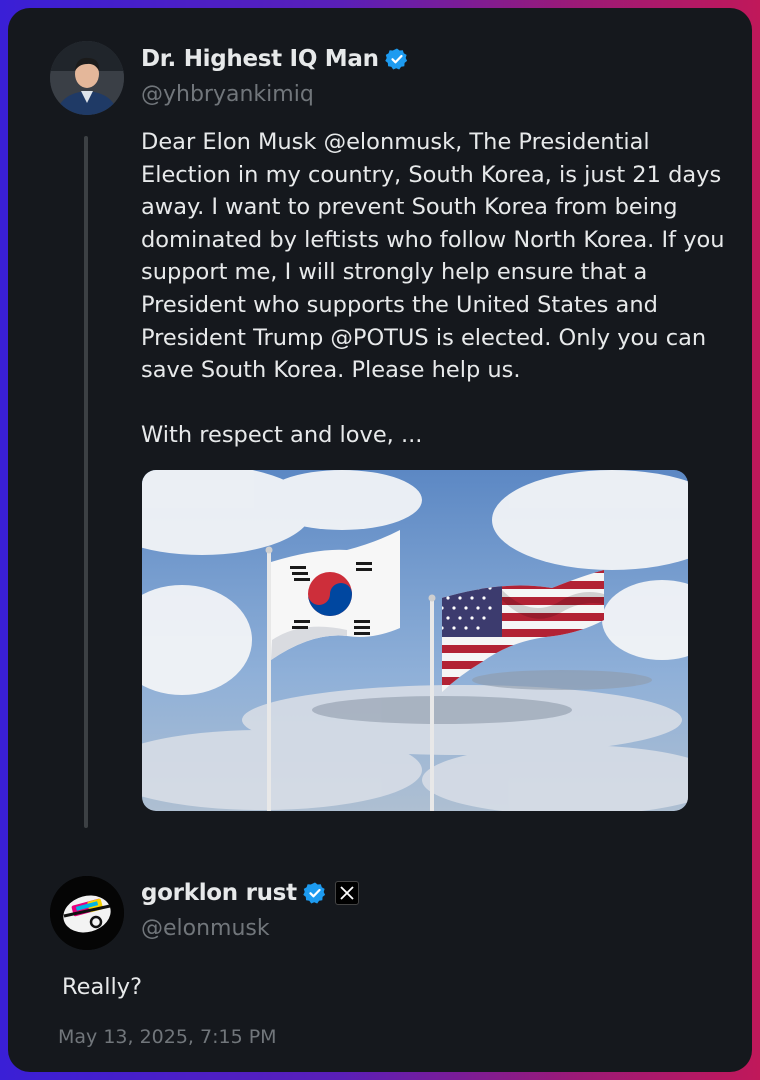 This screenshot has width=760, height=1080. I want to click on author-name: Dr. Highest IQ Man, so click(275, 59).